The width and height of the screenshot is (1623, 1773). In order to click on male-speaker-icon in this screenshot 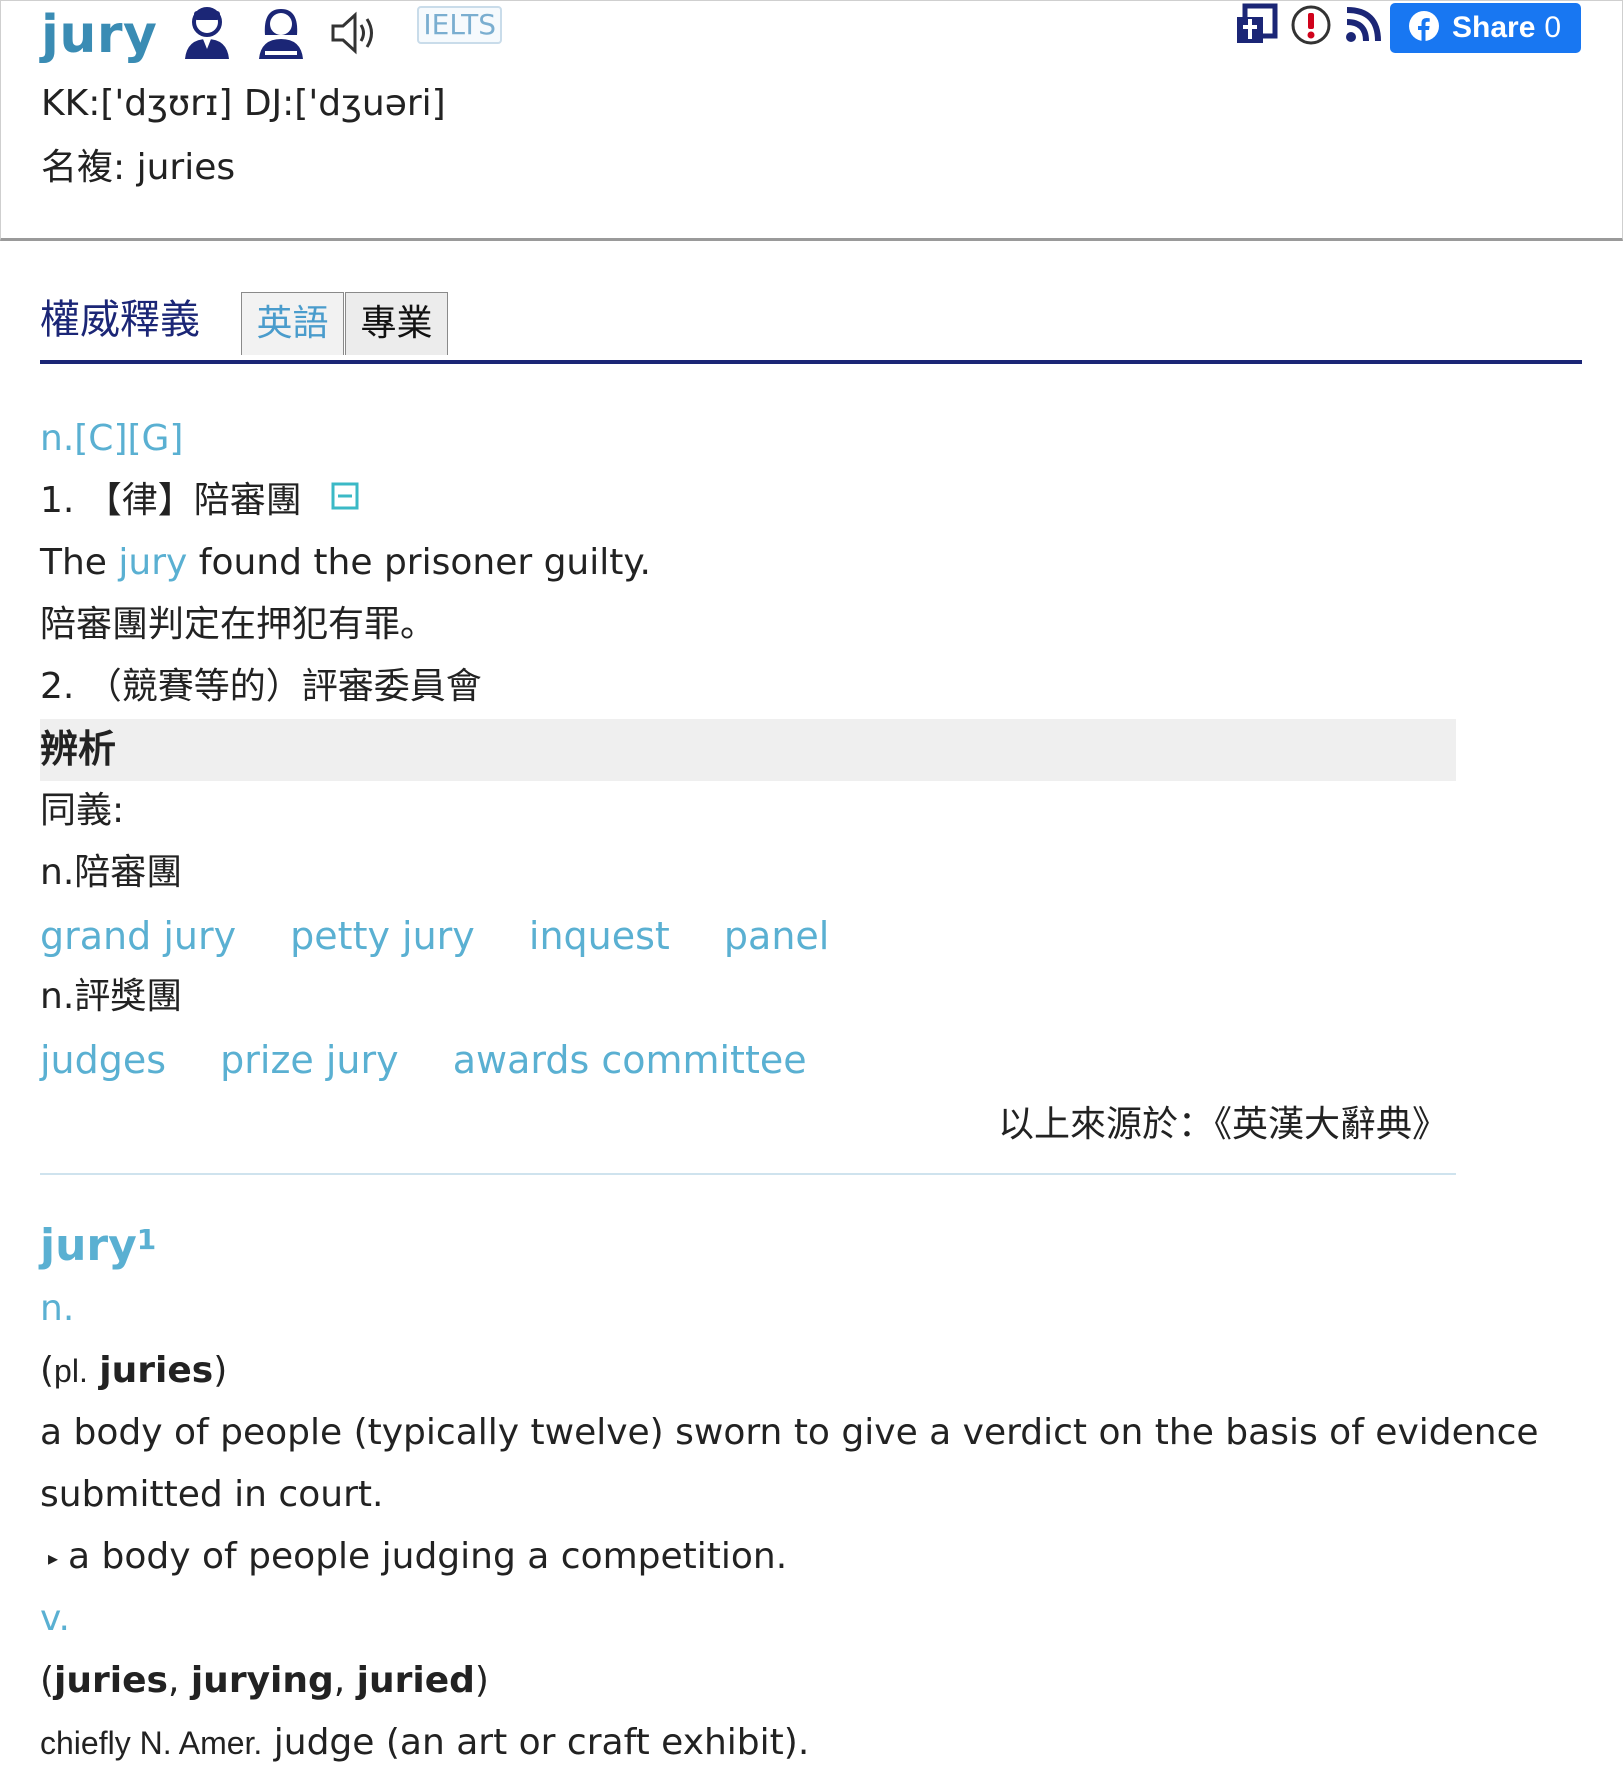, I will do `click(207, 35)`.